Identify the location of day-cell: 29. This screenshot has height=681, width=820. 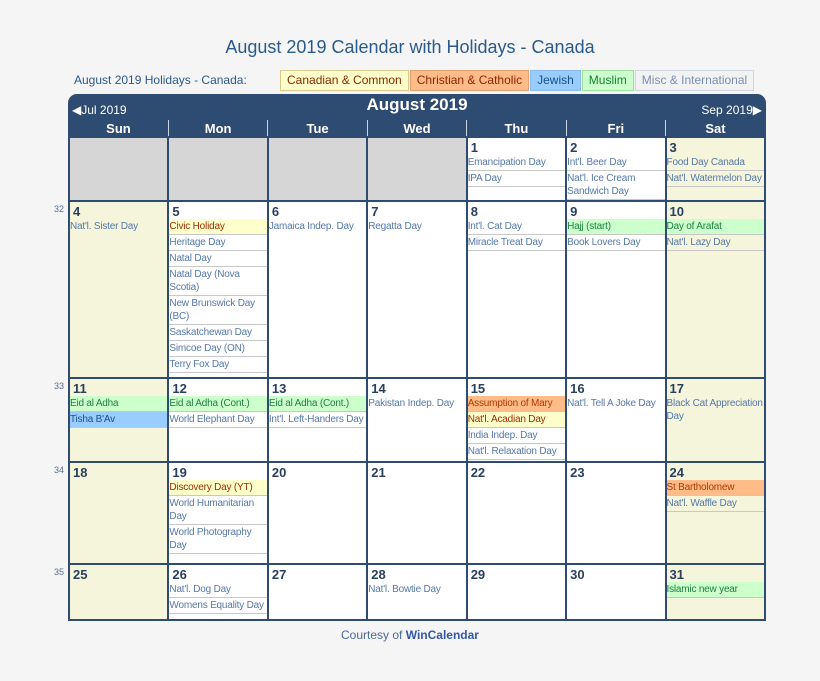
(516, 592).